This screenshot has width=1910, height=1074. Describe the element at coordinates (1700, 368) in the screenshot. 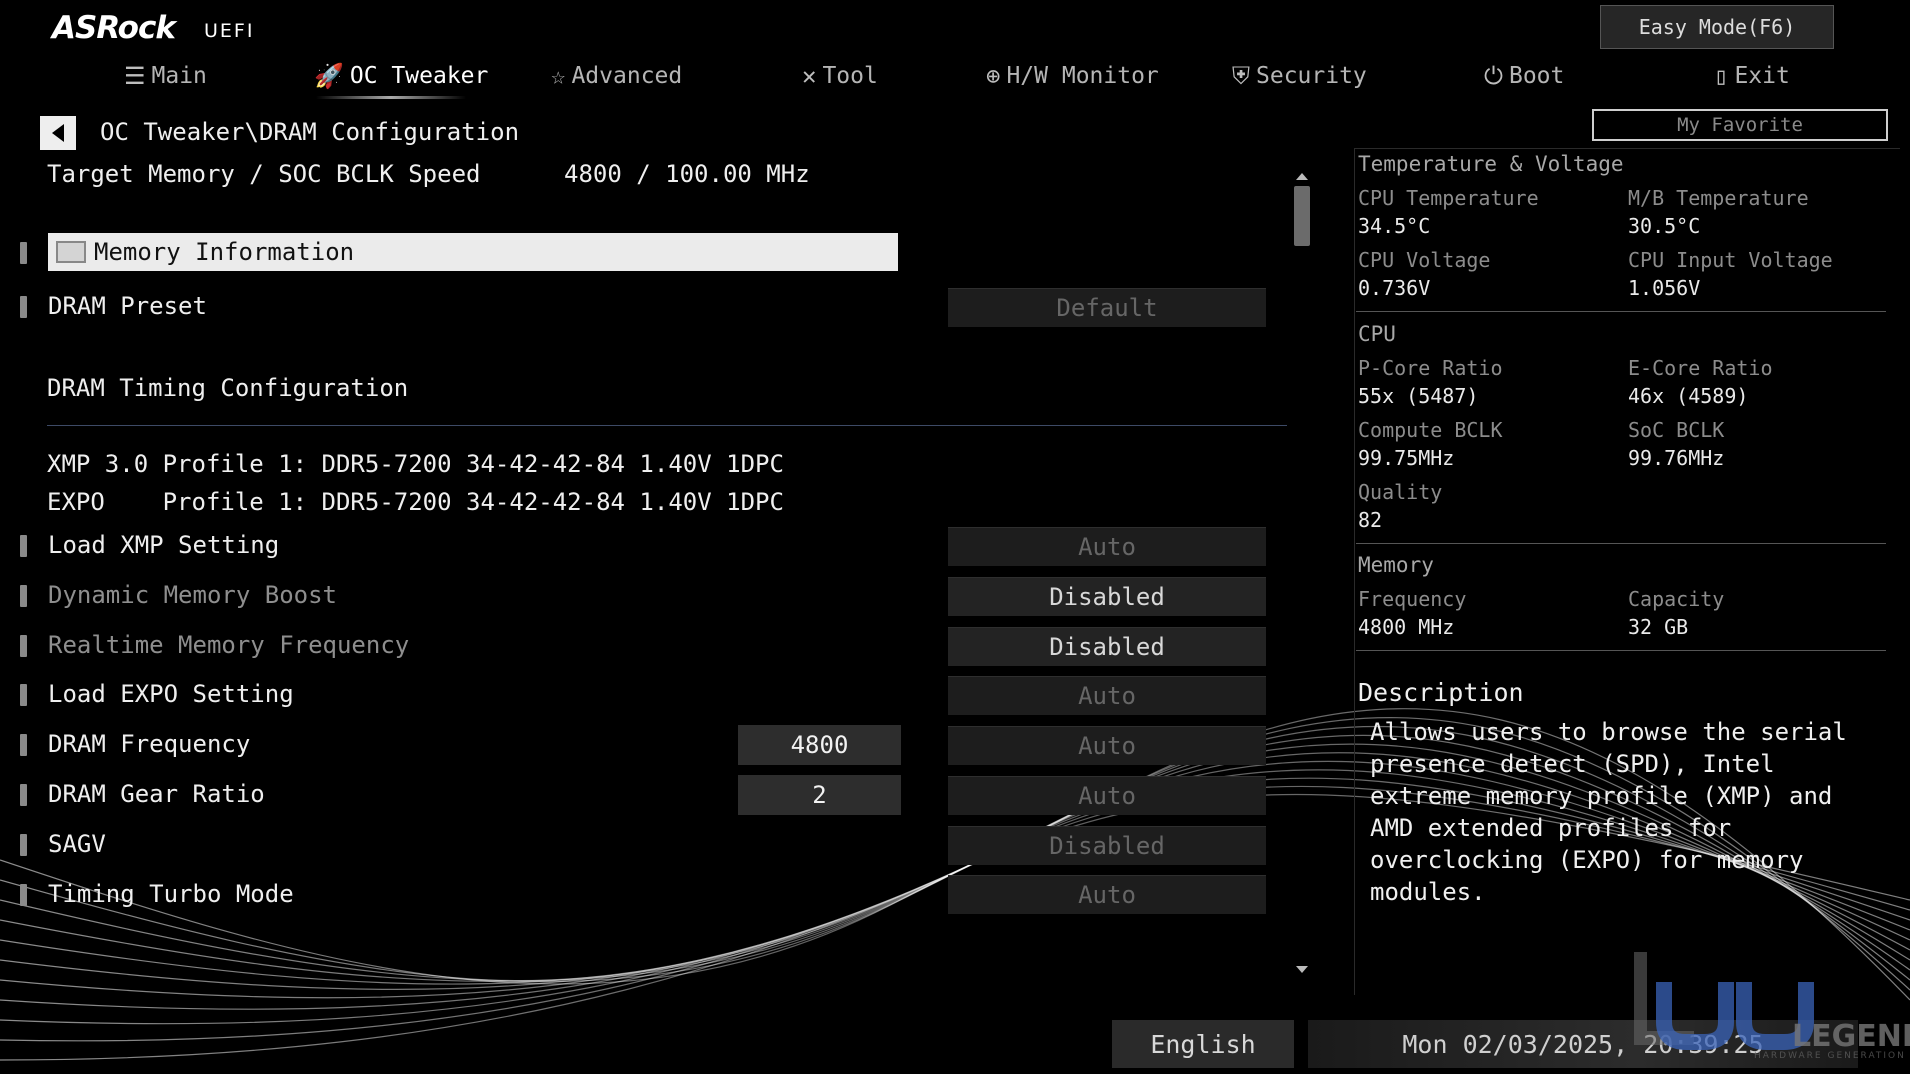

I see `ecore-ratio-label: E-Core Ratio` at that location.